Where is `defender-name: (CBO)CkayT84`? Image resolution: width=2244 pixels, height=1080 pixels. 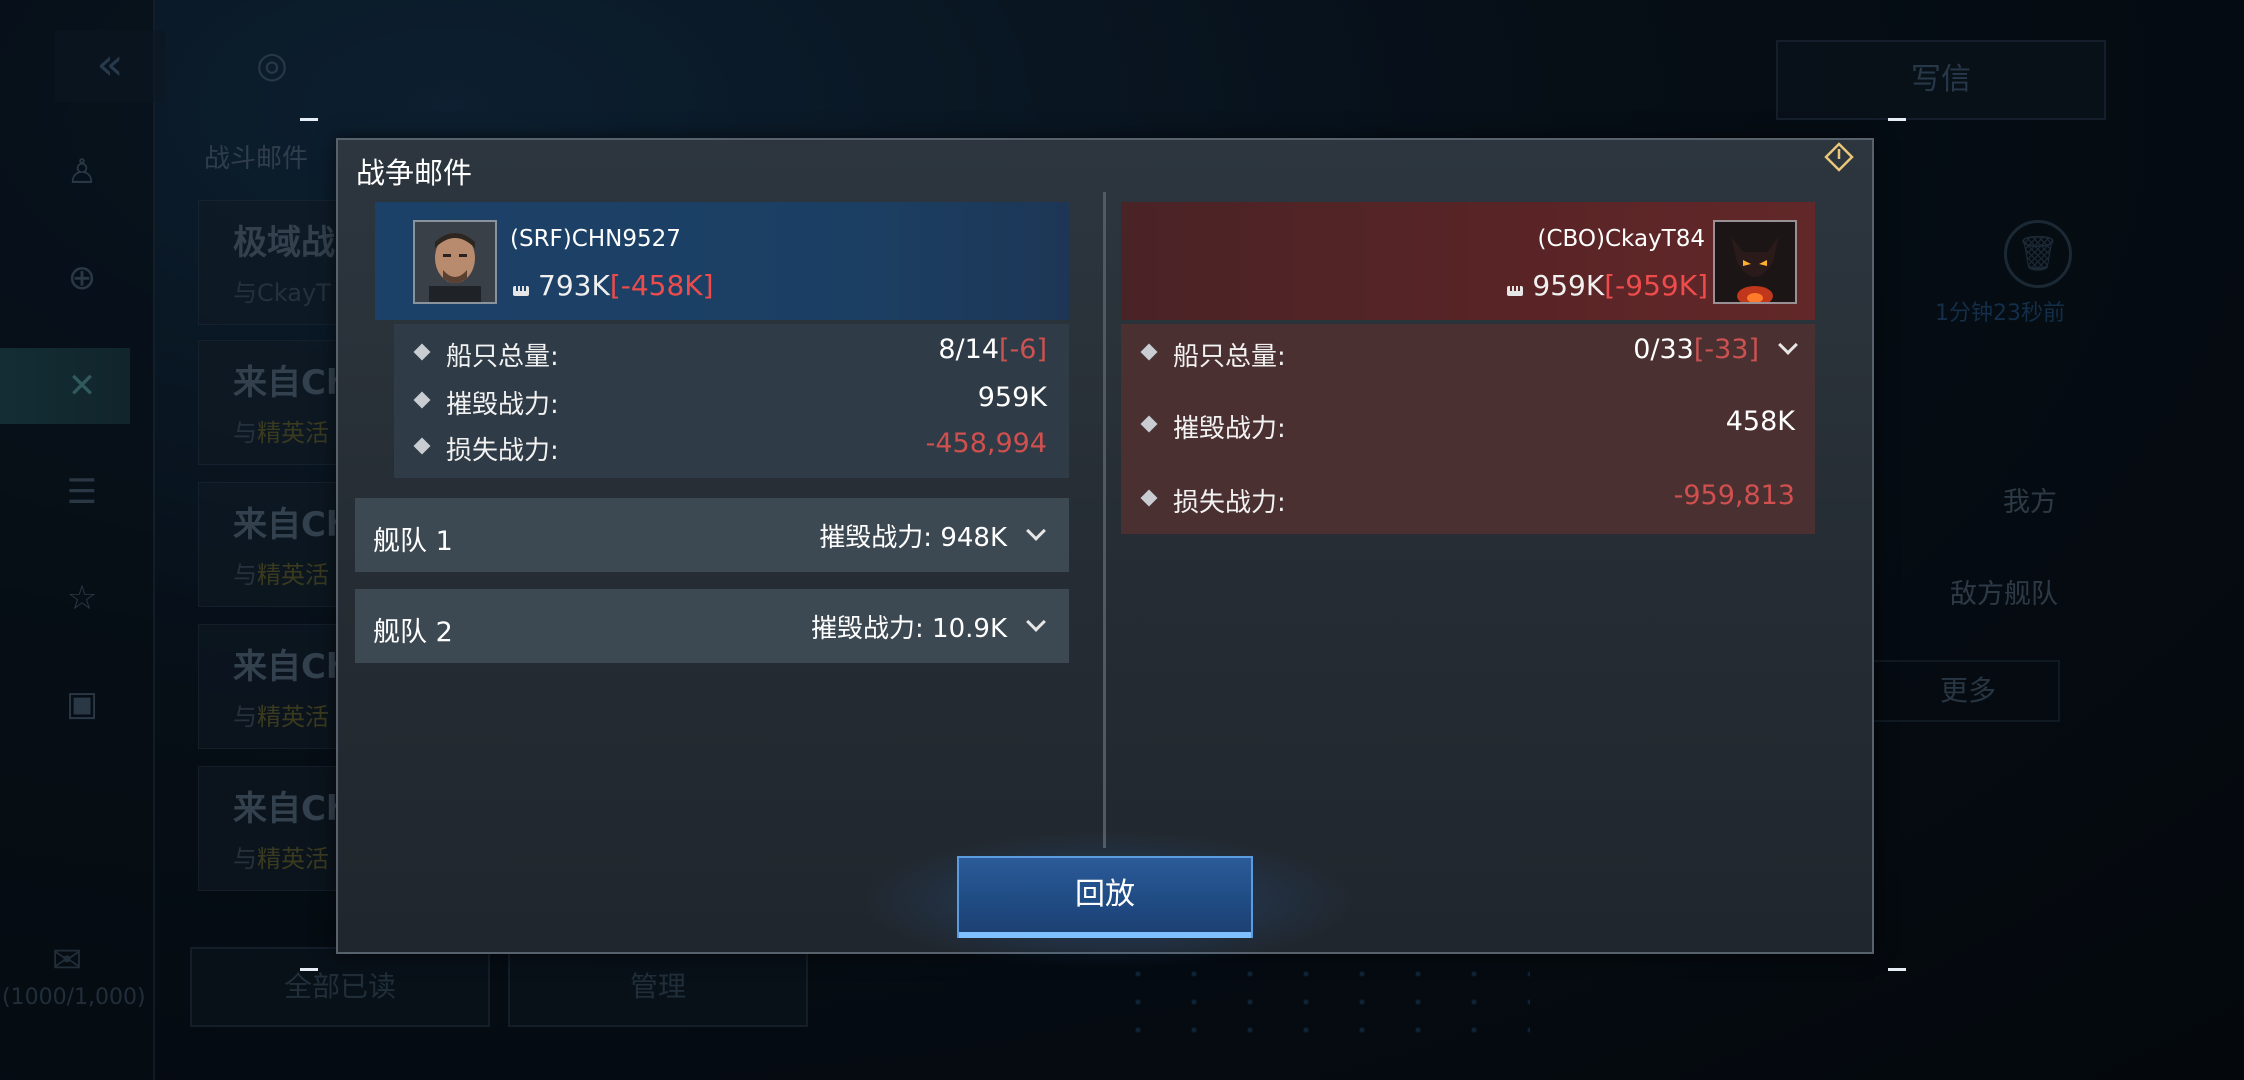
defender-name: (CBO)CkayT84 is located at coordinates (1621, 239).